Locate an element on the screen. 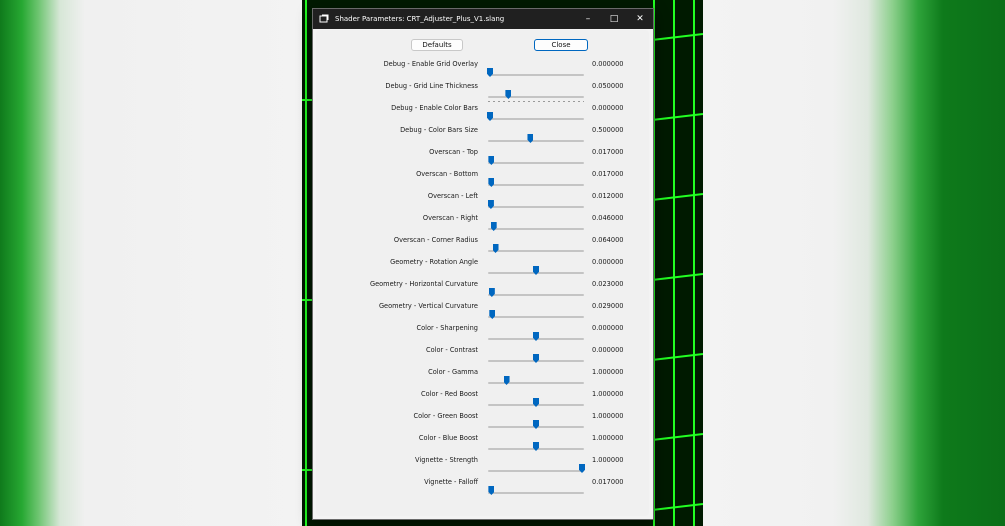 The width and height of the screenshot is (1005, 526). parameter-label: Vignette - Strength is located at coordinates (446, 460).